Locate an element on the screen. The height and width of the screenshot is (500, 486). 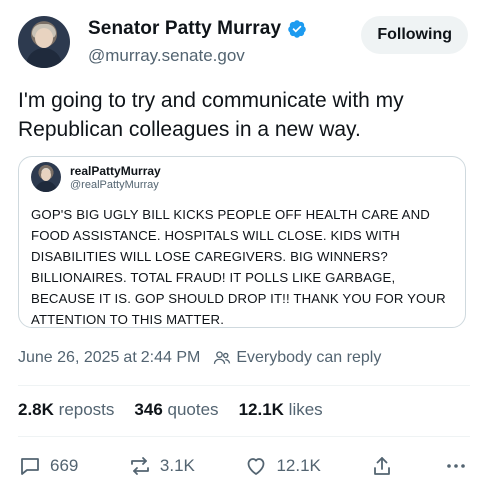
quoted-author-name: realPattyMurray is located at coordinates (115, 171).